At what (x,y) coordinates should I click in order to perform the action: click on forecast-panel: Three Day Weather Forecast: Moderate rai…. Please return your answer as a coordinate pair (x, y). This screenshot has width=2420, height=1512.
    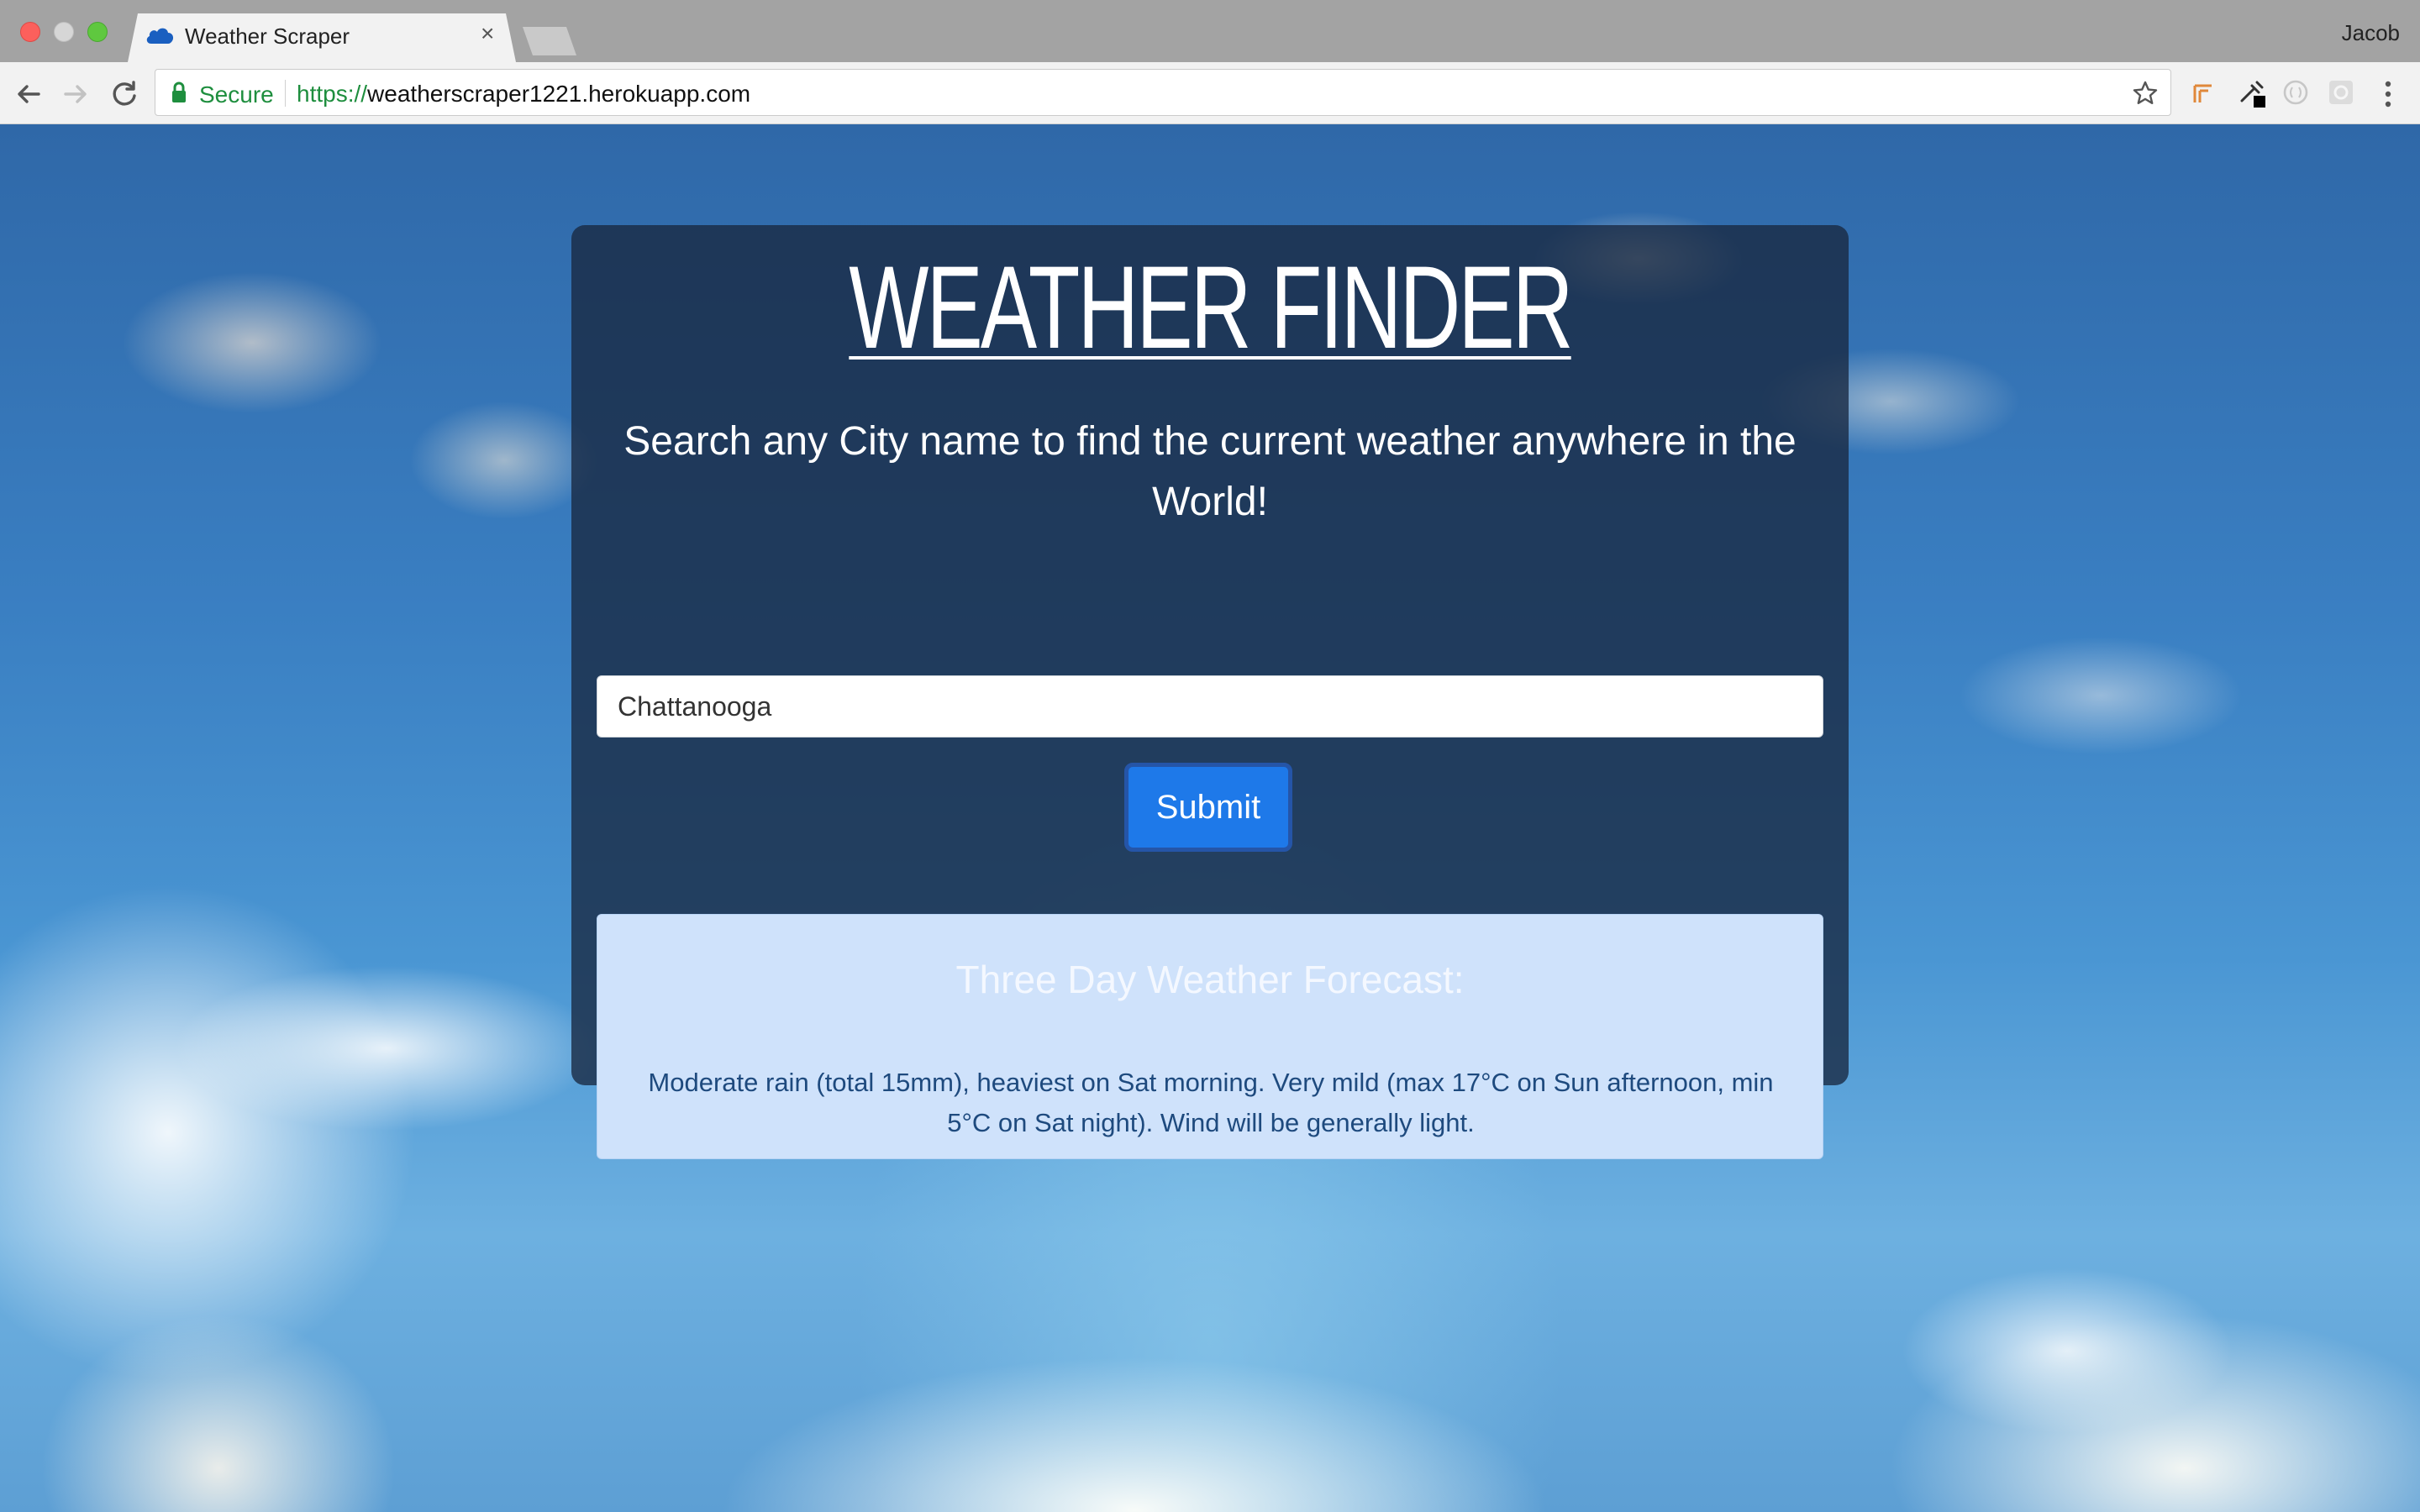
    Looking at the image, I should click on (1210, 1036).